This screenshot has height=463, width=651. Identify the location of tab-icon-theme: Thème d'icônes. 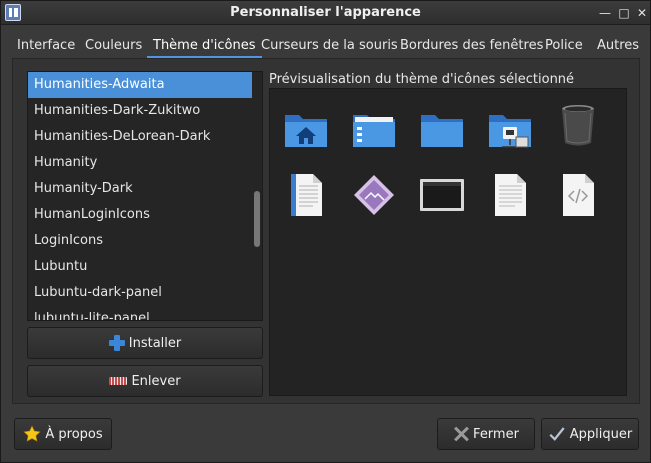
(204, 42).